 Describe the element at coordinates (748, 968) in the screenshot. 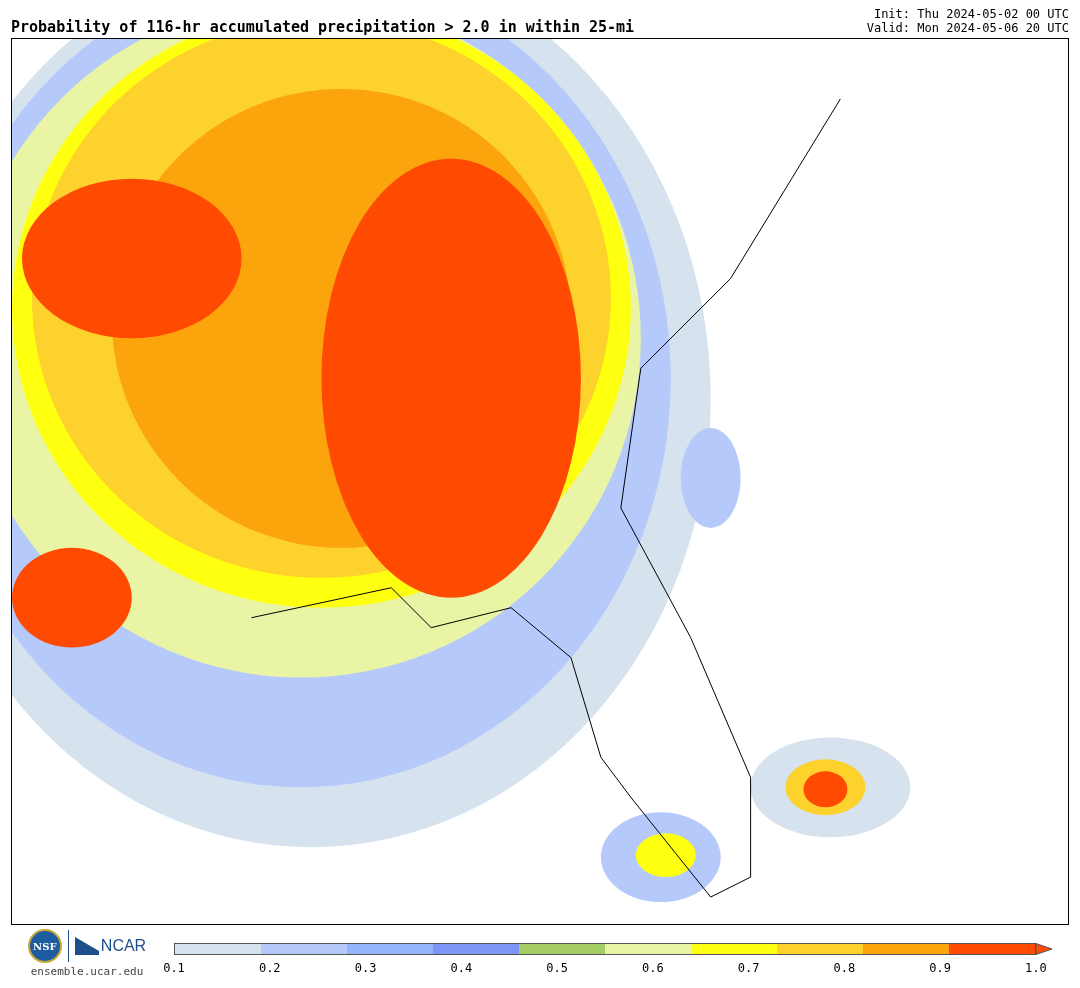

I see `scale-tick-label: 0.7` at that location.